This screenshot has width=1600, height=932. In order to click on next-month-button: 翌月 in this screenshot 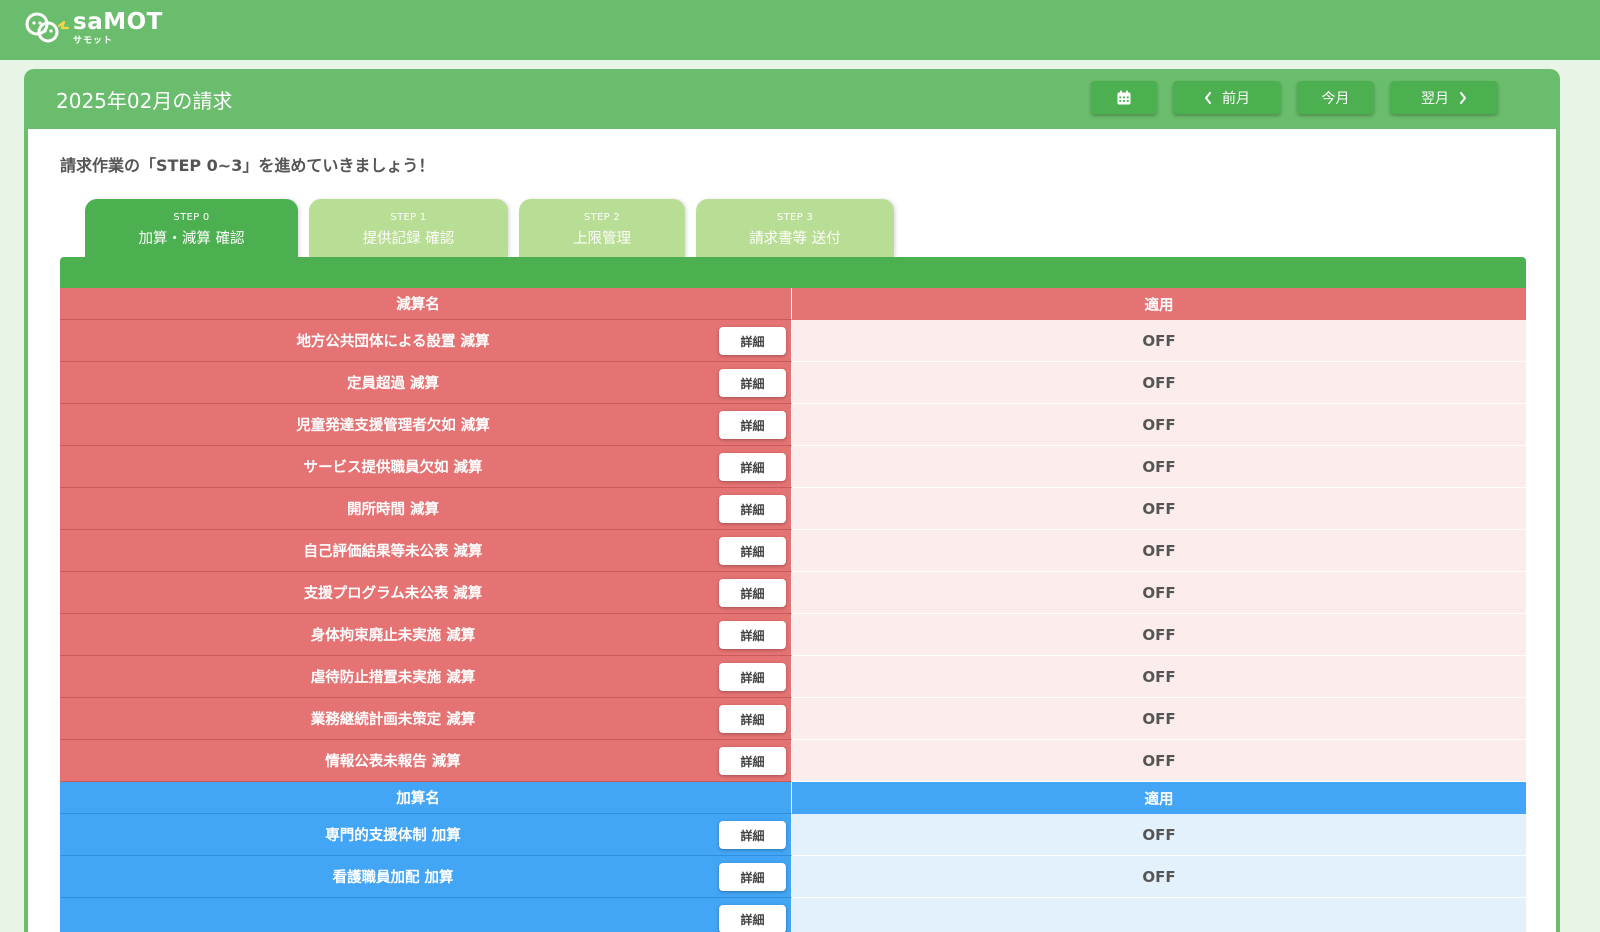, I will do `click(1444, 97)`.